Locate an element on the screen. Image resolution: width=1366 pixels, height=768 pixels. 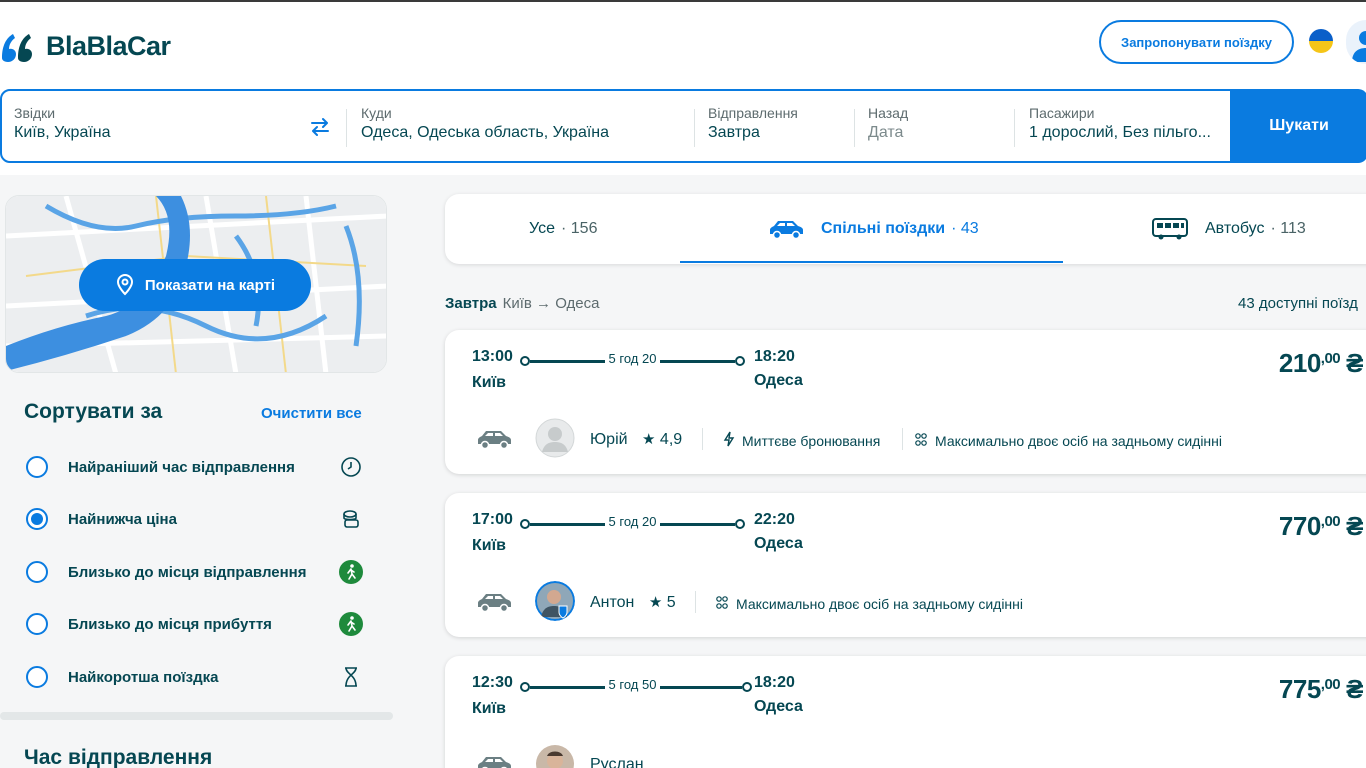
tab-count: · 113 is located at coordinates (1288, 228).